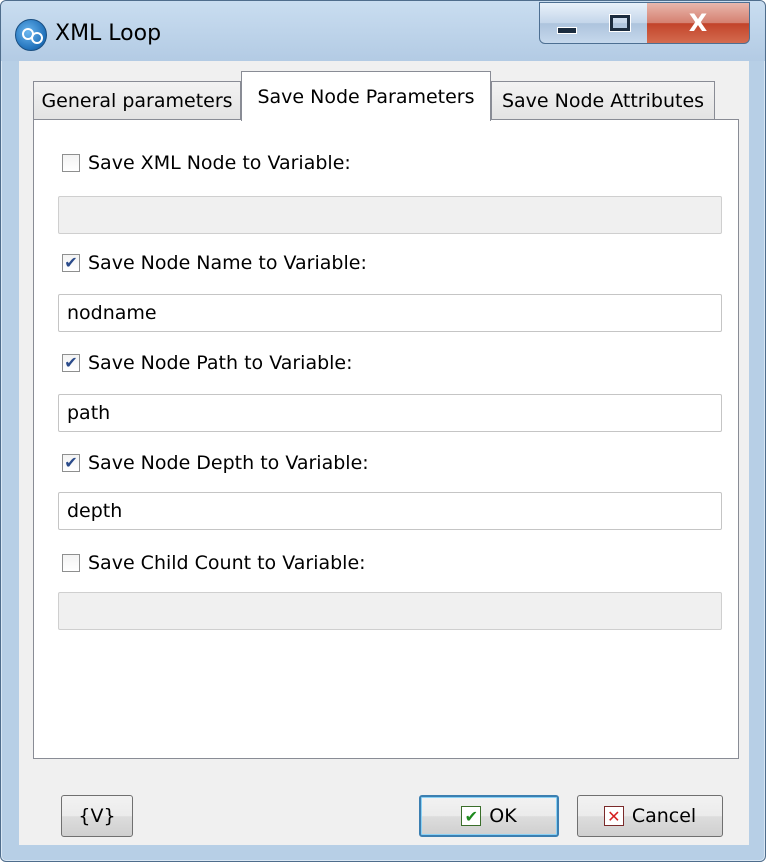 The height and width of the screenshot is (862, 766). I want to click on option-save-node-path: ✔ Save Node Path to Variable:, so click(207, 363).